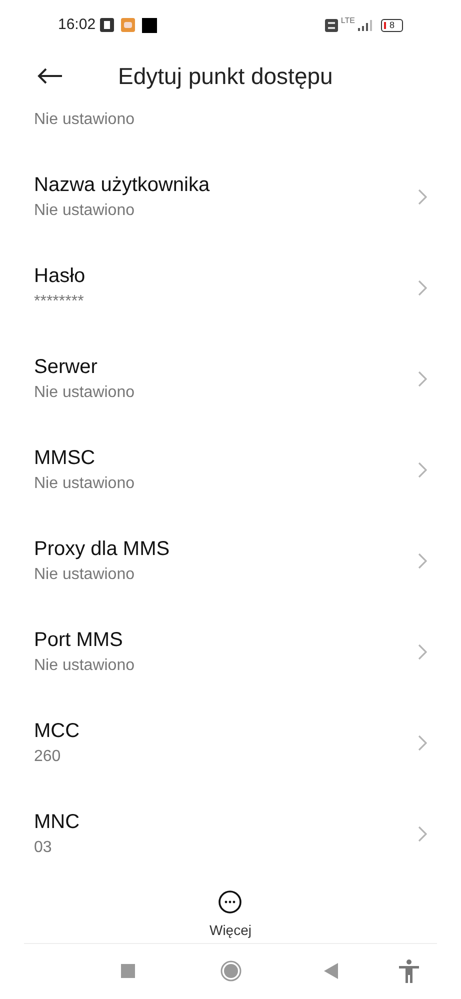  Describe the element at coordinates (331, 25) in the screenshot. I see `volte-icon` at that location.